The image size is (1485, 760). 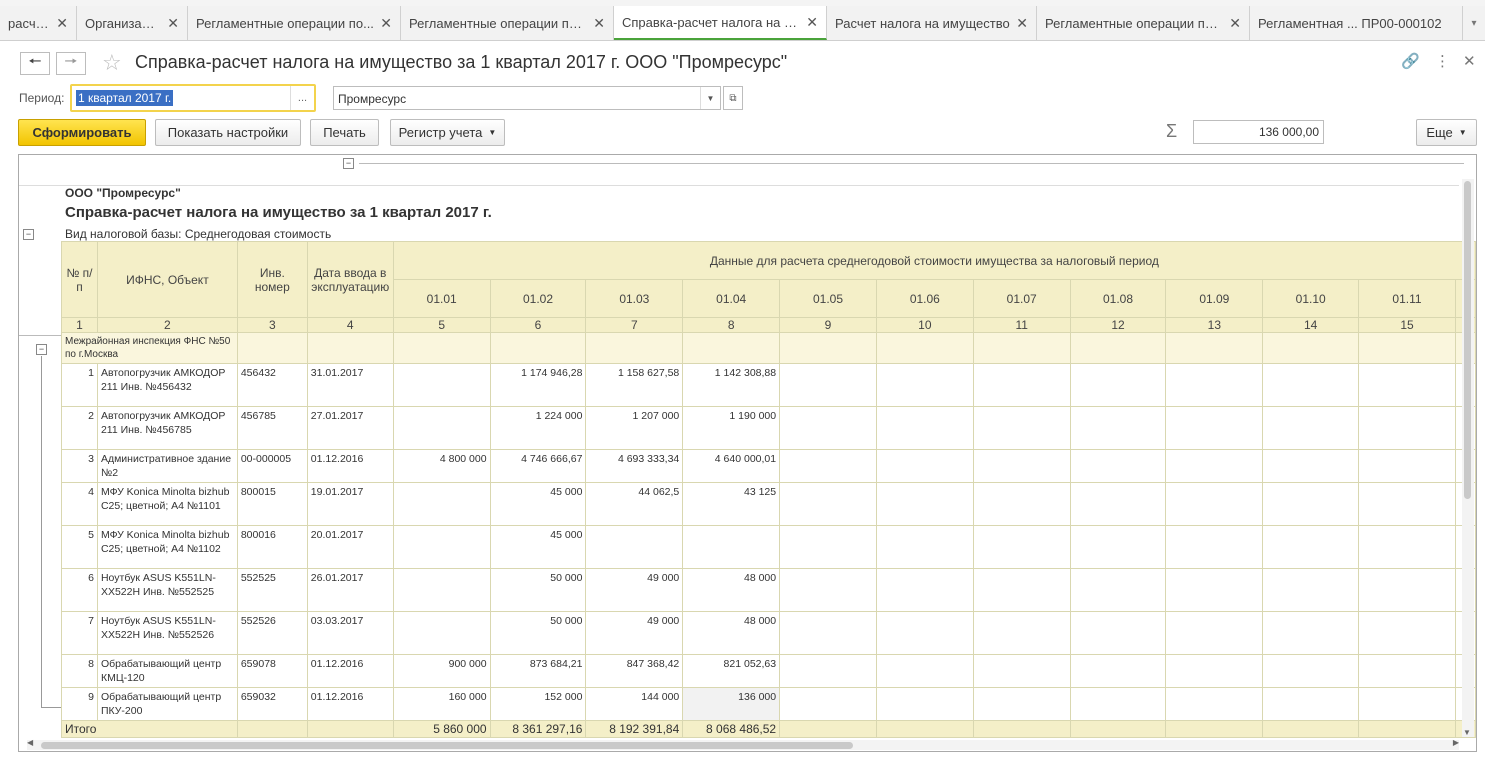 What do you see at coordinates (1467, 340) in the screenshot?
I see `scrollbar-thumb` at bounding box center [1467, 340].